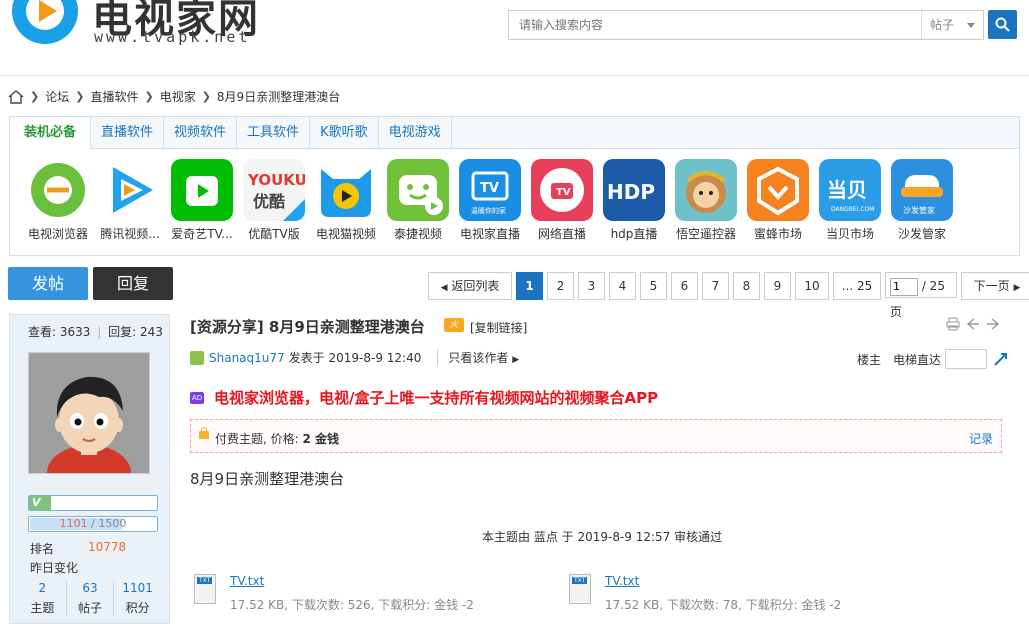 Image resolution: width=1029 pixels, height=624 pixels. Describe the element at coordinates (90, 608) in the screenshot. I see `counter-label: 帖子` at that location.